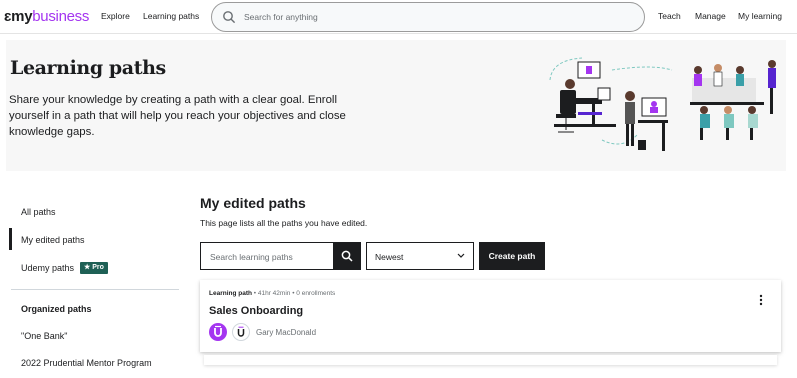  I want to click on card-type-label: Learning path, so click(230, 293).